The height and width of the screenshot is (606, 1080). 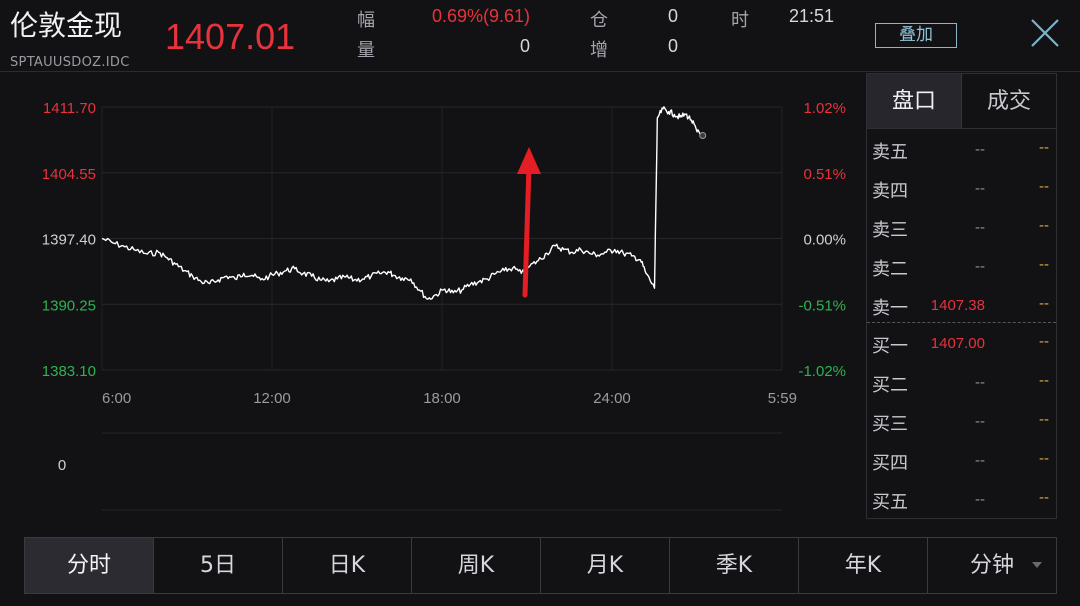 What do you see at coordinates (961, 499) in the screenshot?
I see `bid-row: 买五 -- --` at bounding box center [961, 499].